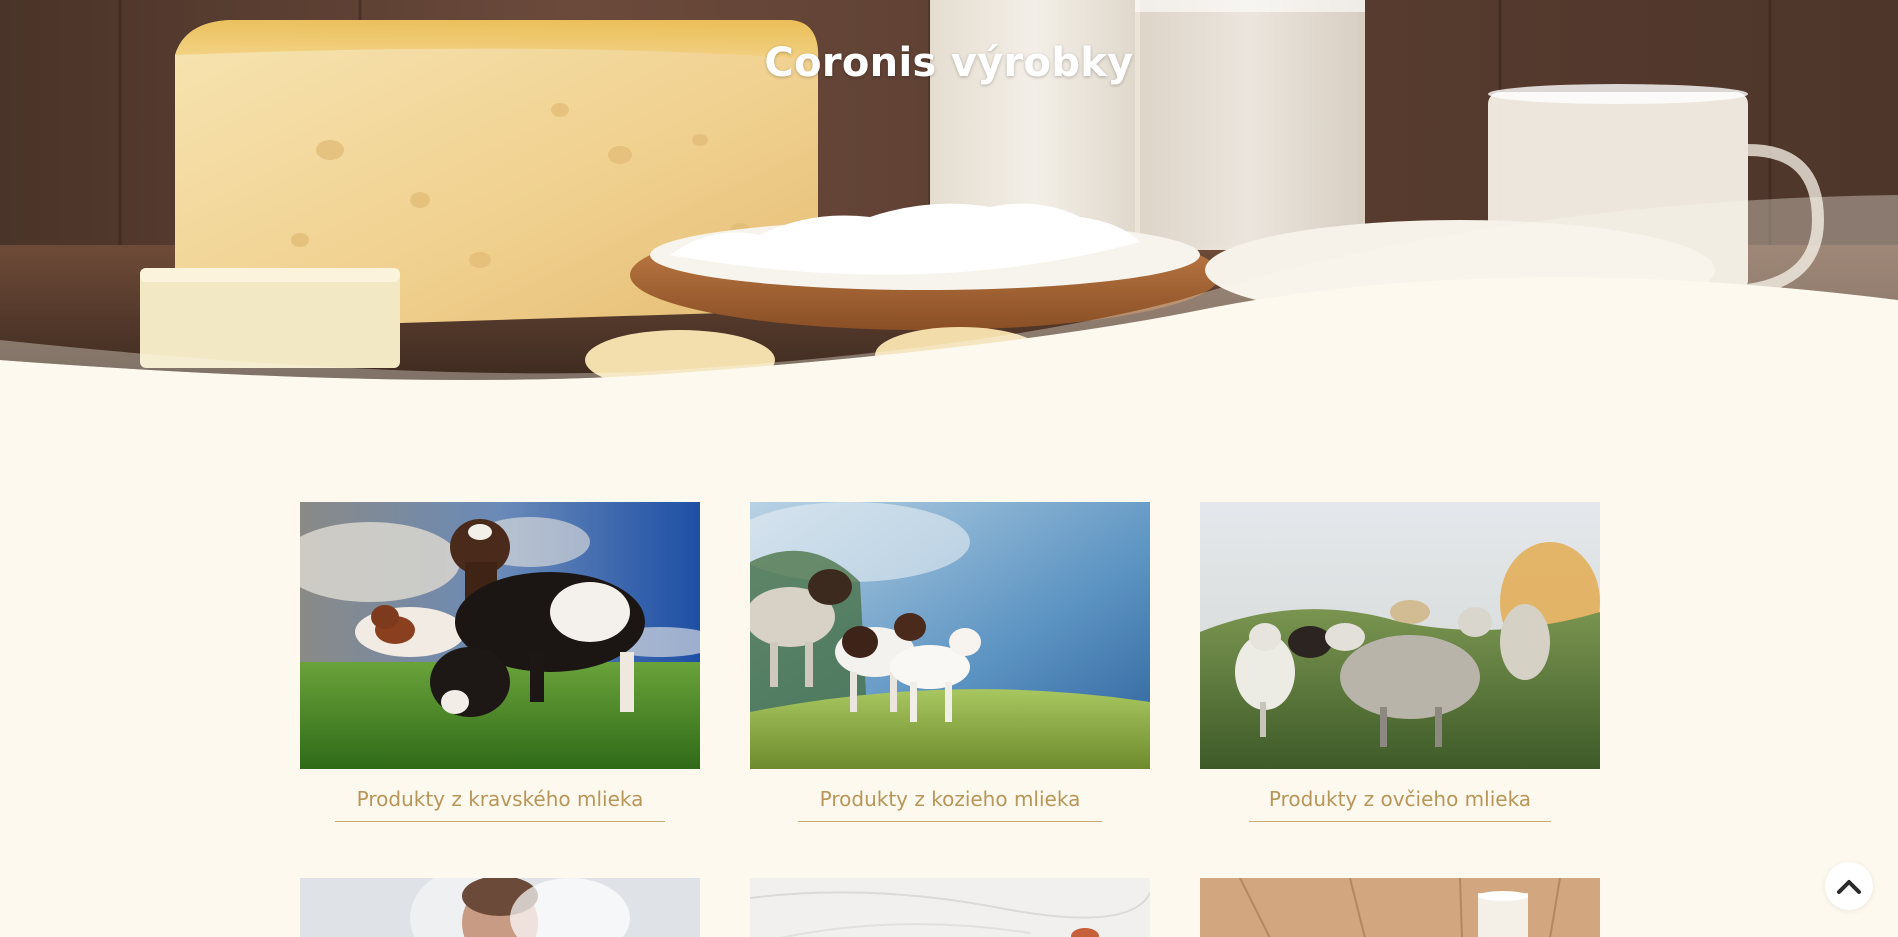 This screenshot has width=1898, height=937. Describe the element at coordinates (950, 795) in the screenshot. I see `product-link-goat: Produkty z kozieho mlieka` at that location.